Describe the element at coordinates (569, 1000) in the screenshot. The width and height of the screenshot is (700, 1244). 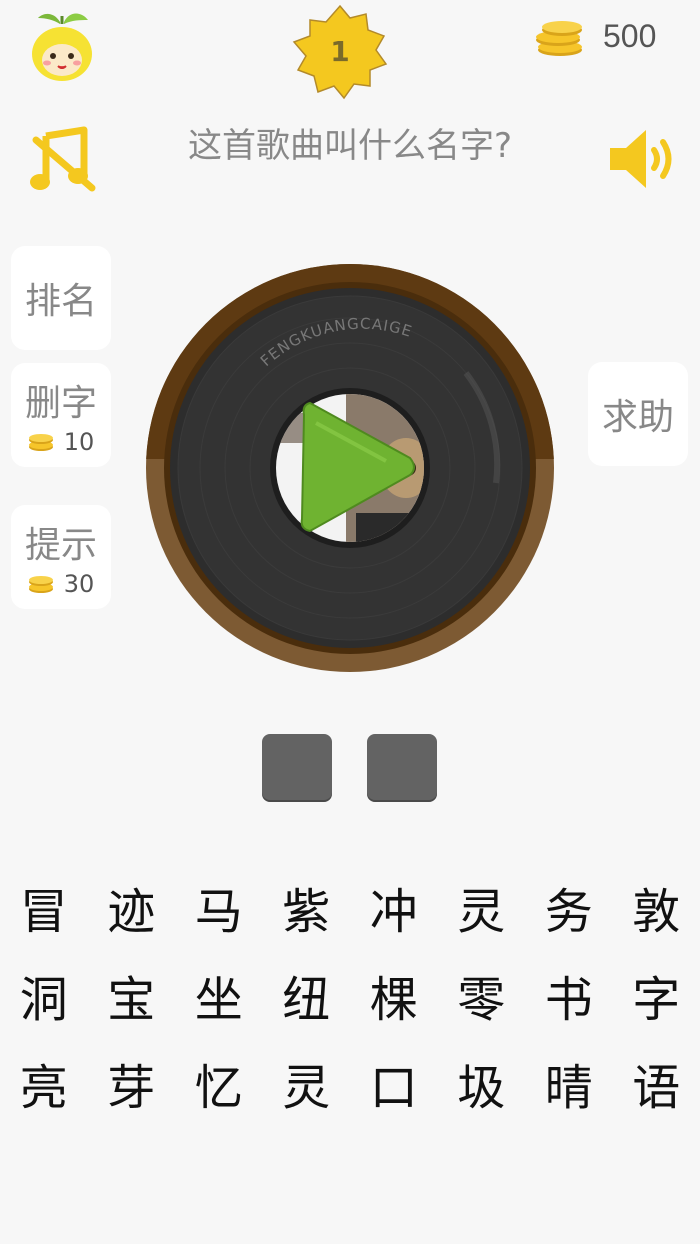
I see `char-tile: 书` at that location.